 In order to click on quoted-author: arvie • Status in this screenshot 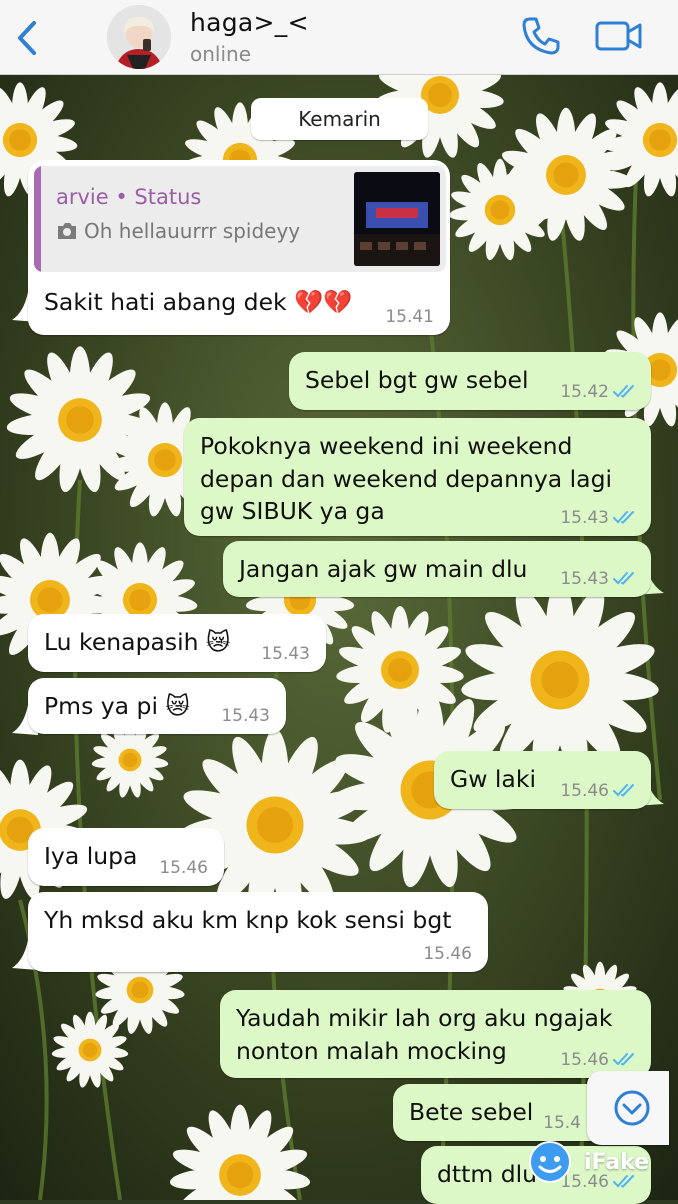, I will do `click(129, 197)`.